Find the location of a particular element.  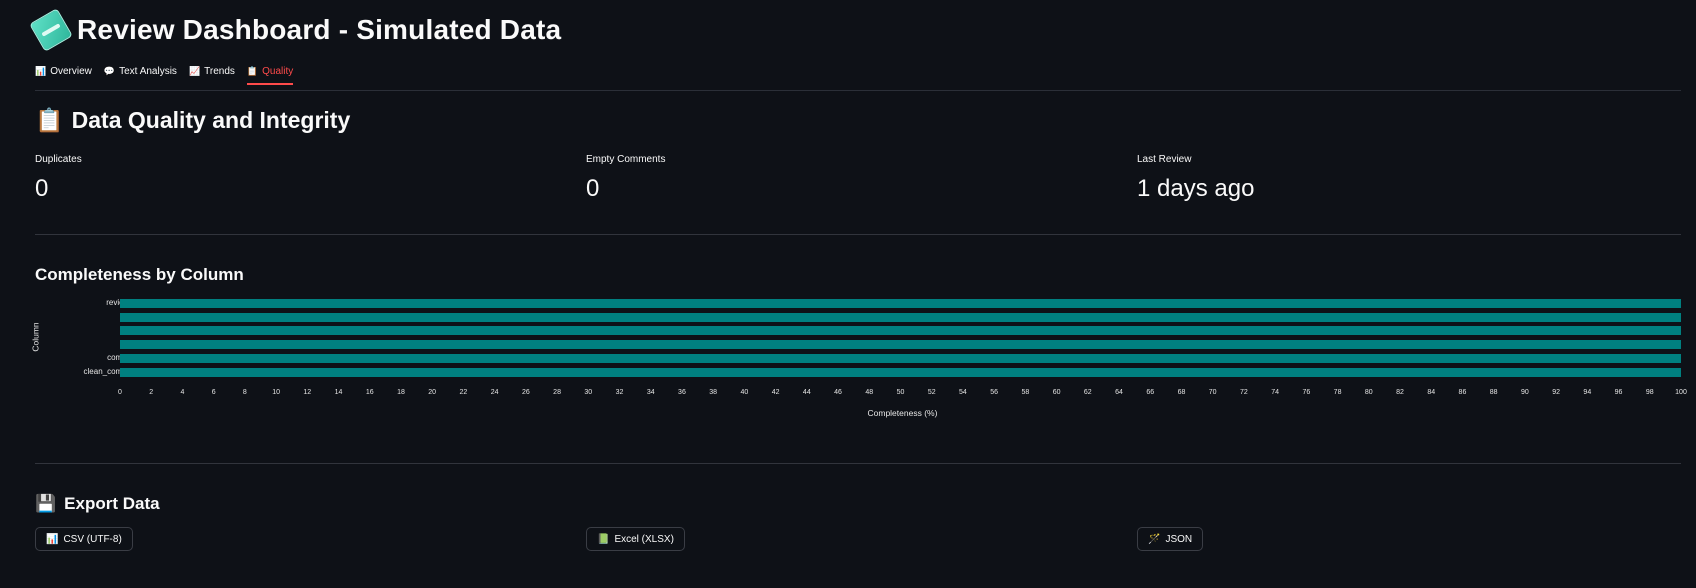

x-tick-label: 20 is located at coordinates (432, 392).